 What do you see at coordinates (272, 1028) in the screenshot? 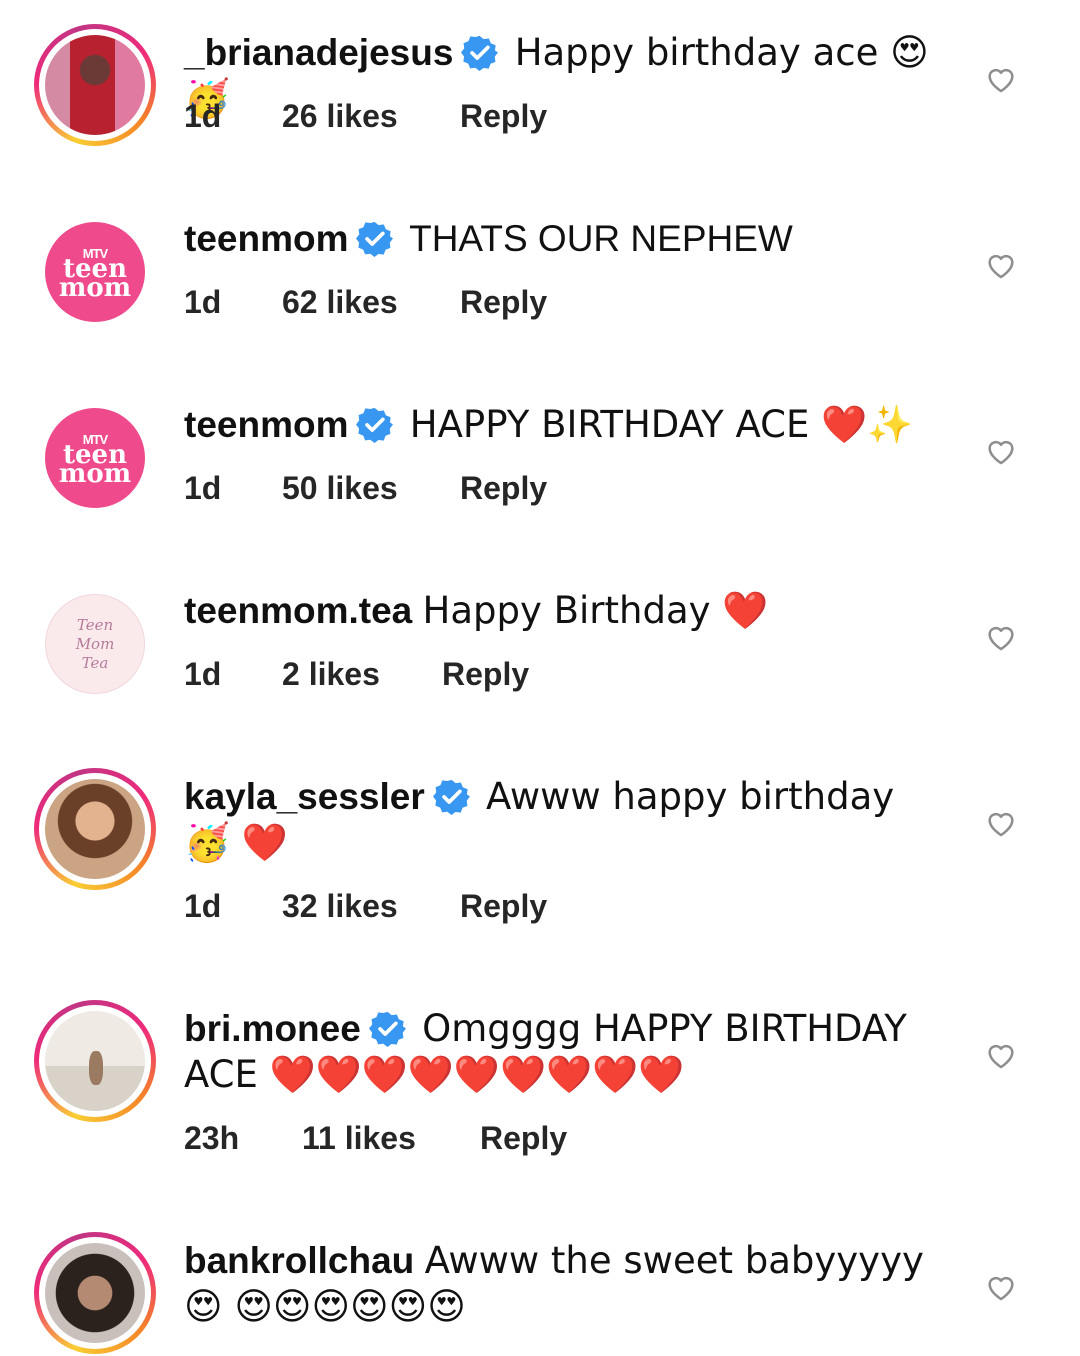
I see `username: bri.monee` at bounding box center [272, 1028].